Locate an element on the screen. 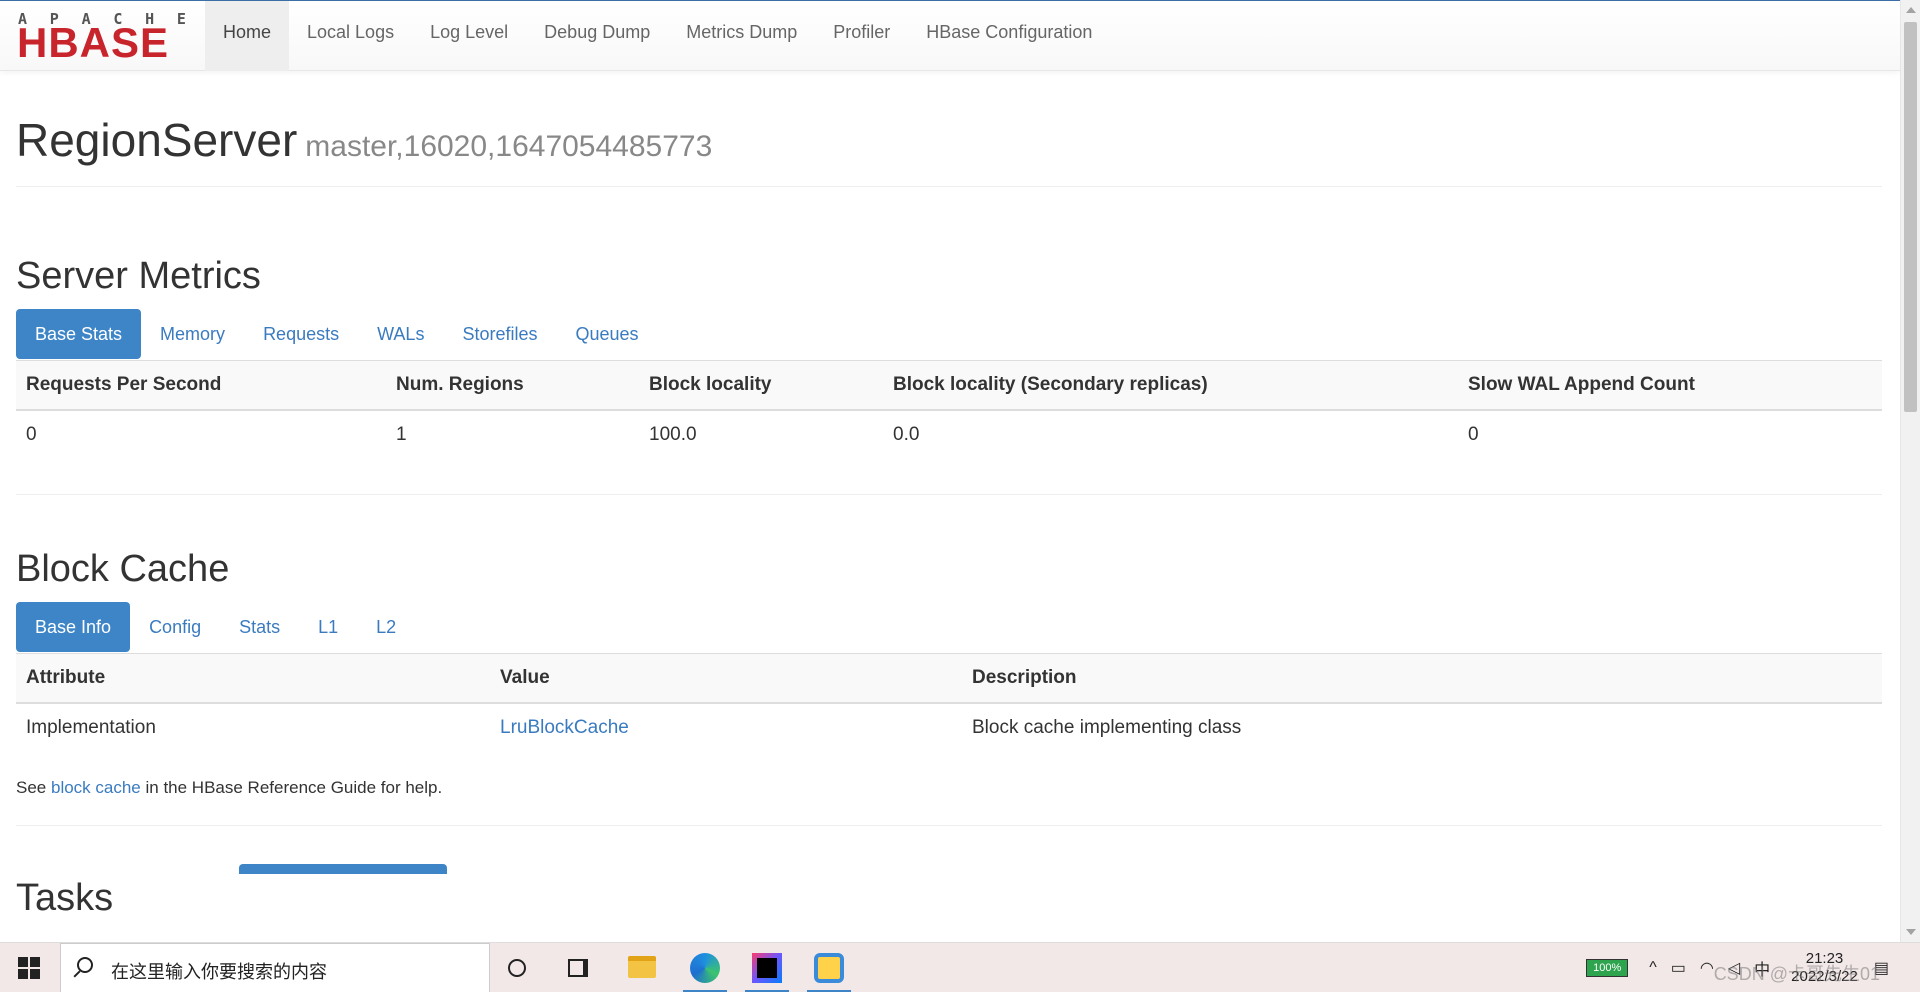 The height and width of the screenshot is (992, 1920). taskbar-search-box: 在这里输入你要搜索的内容 is located at coordinates (275, 967).